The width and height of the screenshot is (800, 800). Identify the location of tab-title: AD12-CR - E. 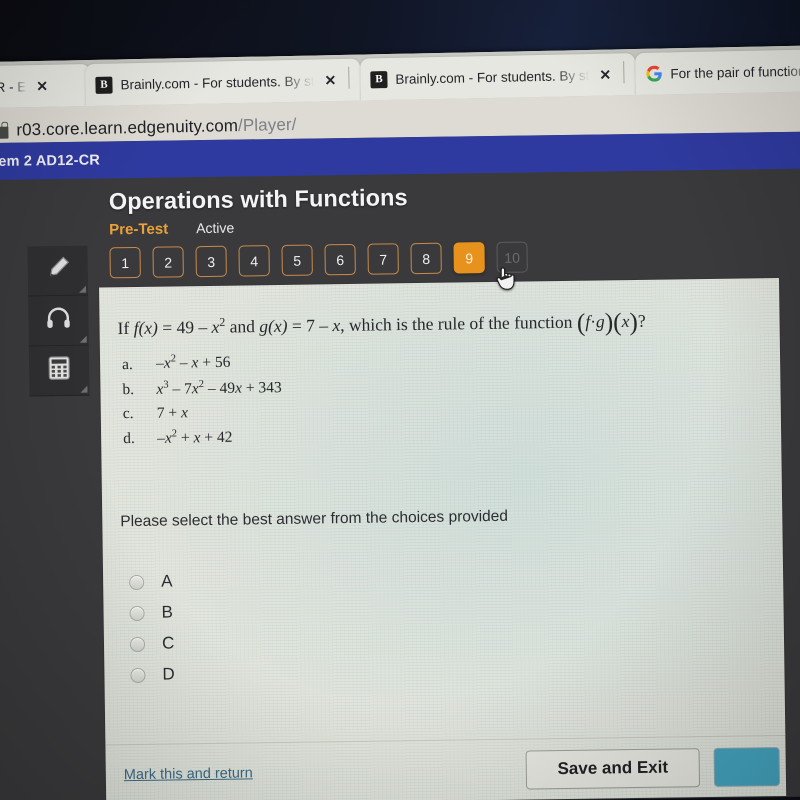
(13, 87).